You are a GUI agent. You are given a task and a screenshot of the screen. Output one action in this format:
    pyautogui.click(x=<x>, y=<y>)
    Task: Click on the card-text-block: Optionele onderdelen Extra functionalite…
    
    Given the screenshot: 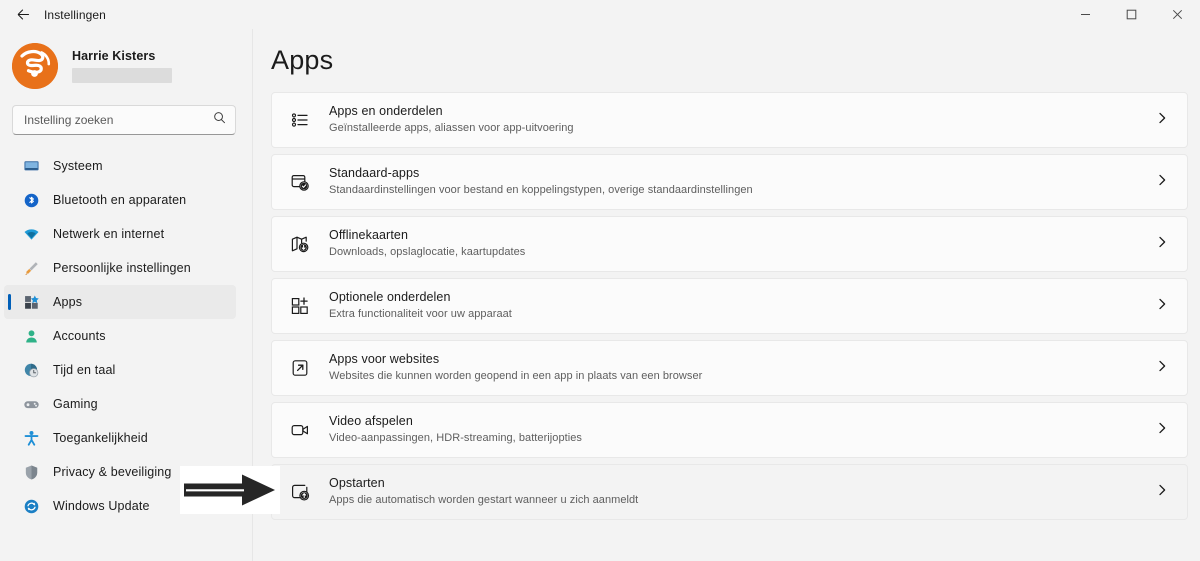 What is the action you would take?
    pyautogui.click(x=742, y=305)
    